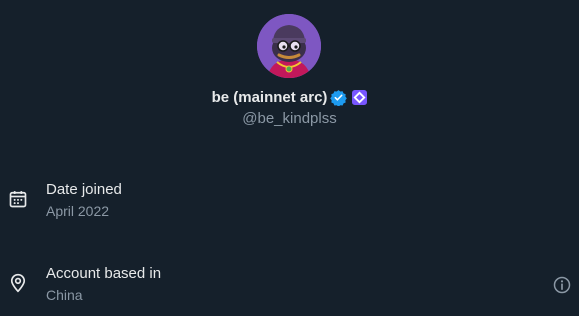  I want to click on account-based-in-label: Account based in, so click(104, 273).